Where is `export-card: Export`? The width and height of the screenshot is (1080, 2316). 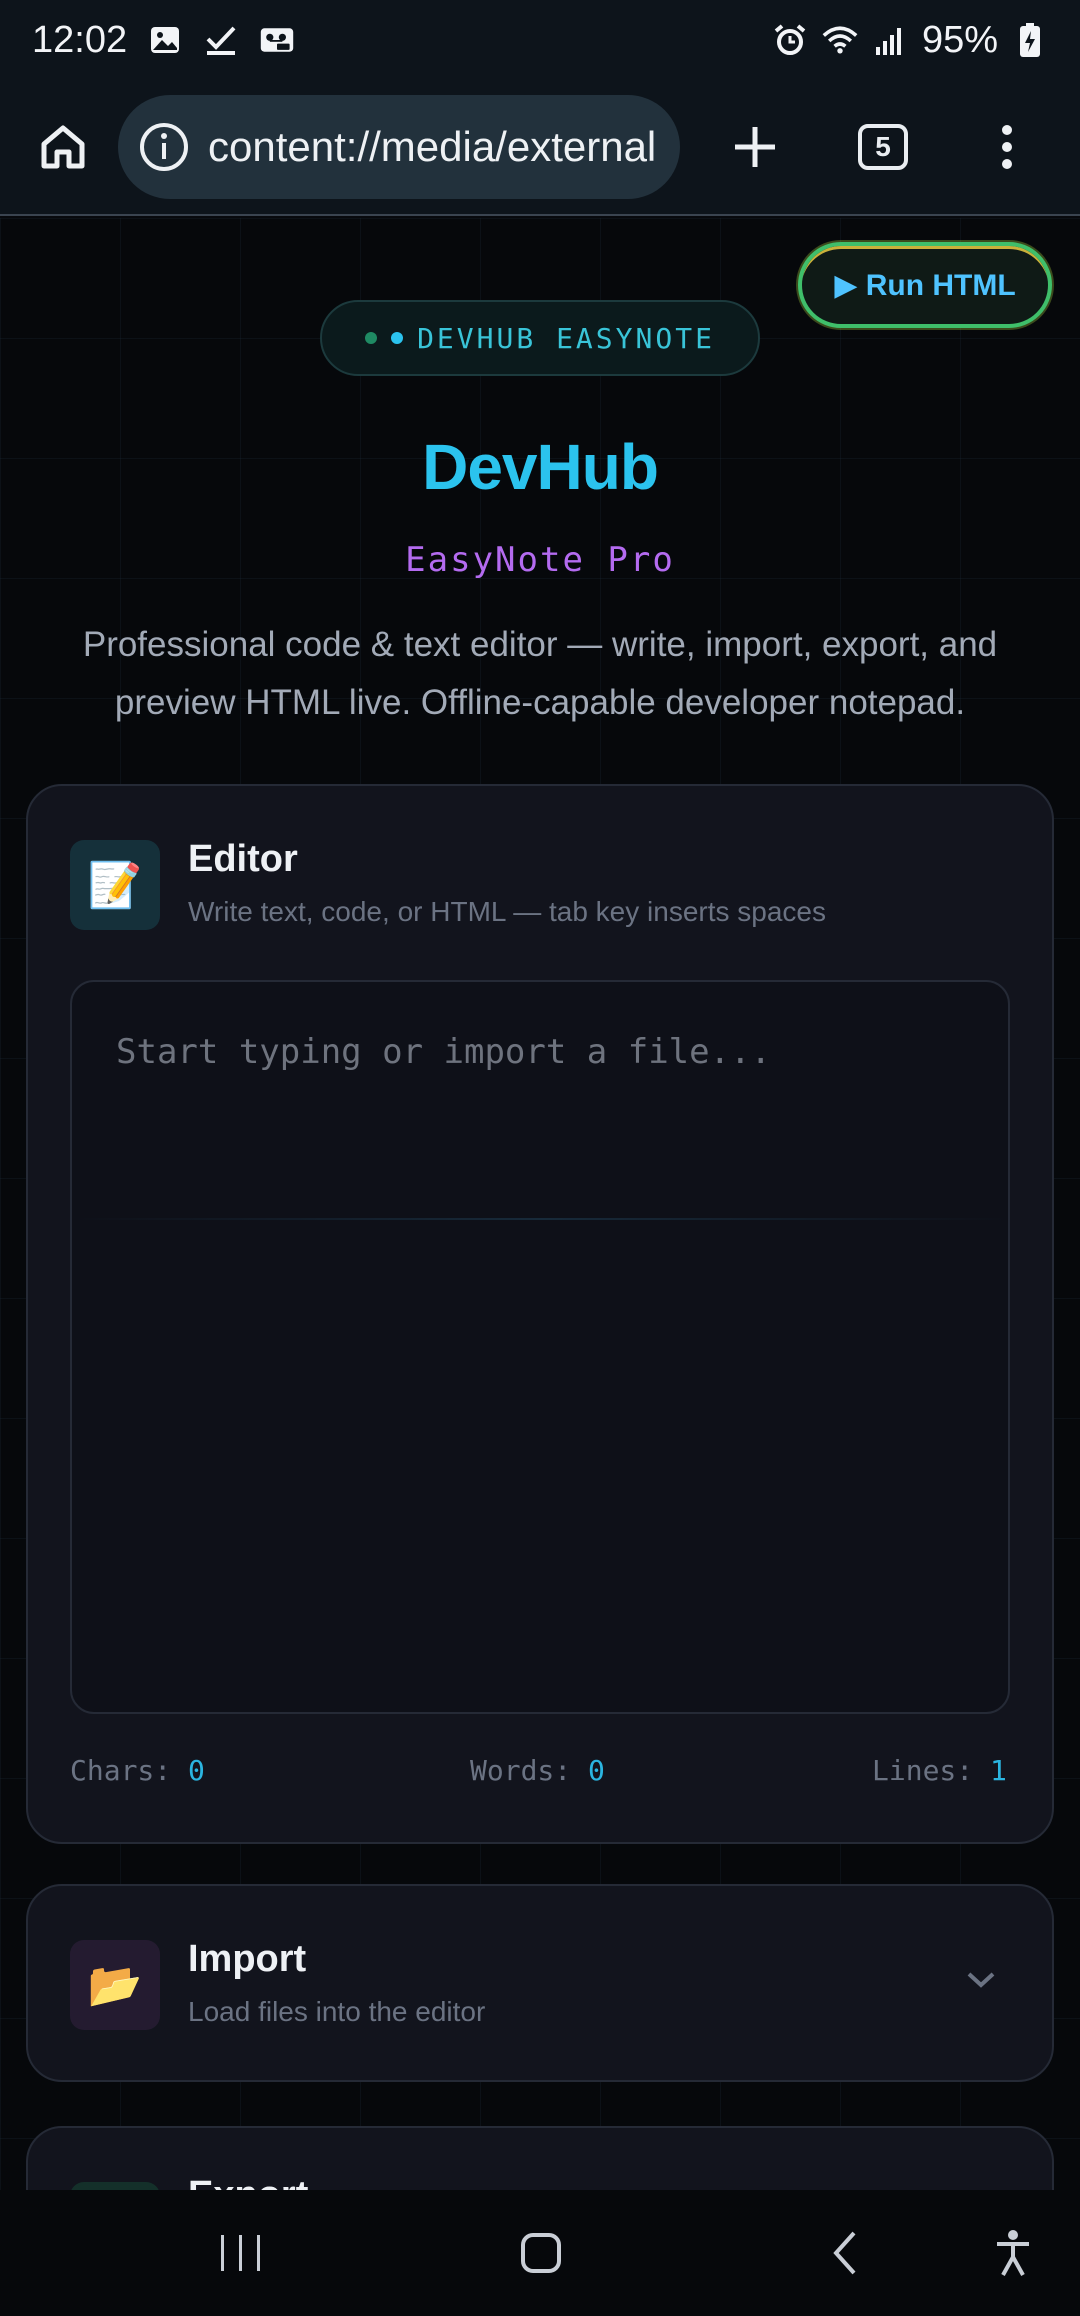
export-card: Export is located at coordinates (540, 2158).